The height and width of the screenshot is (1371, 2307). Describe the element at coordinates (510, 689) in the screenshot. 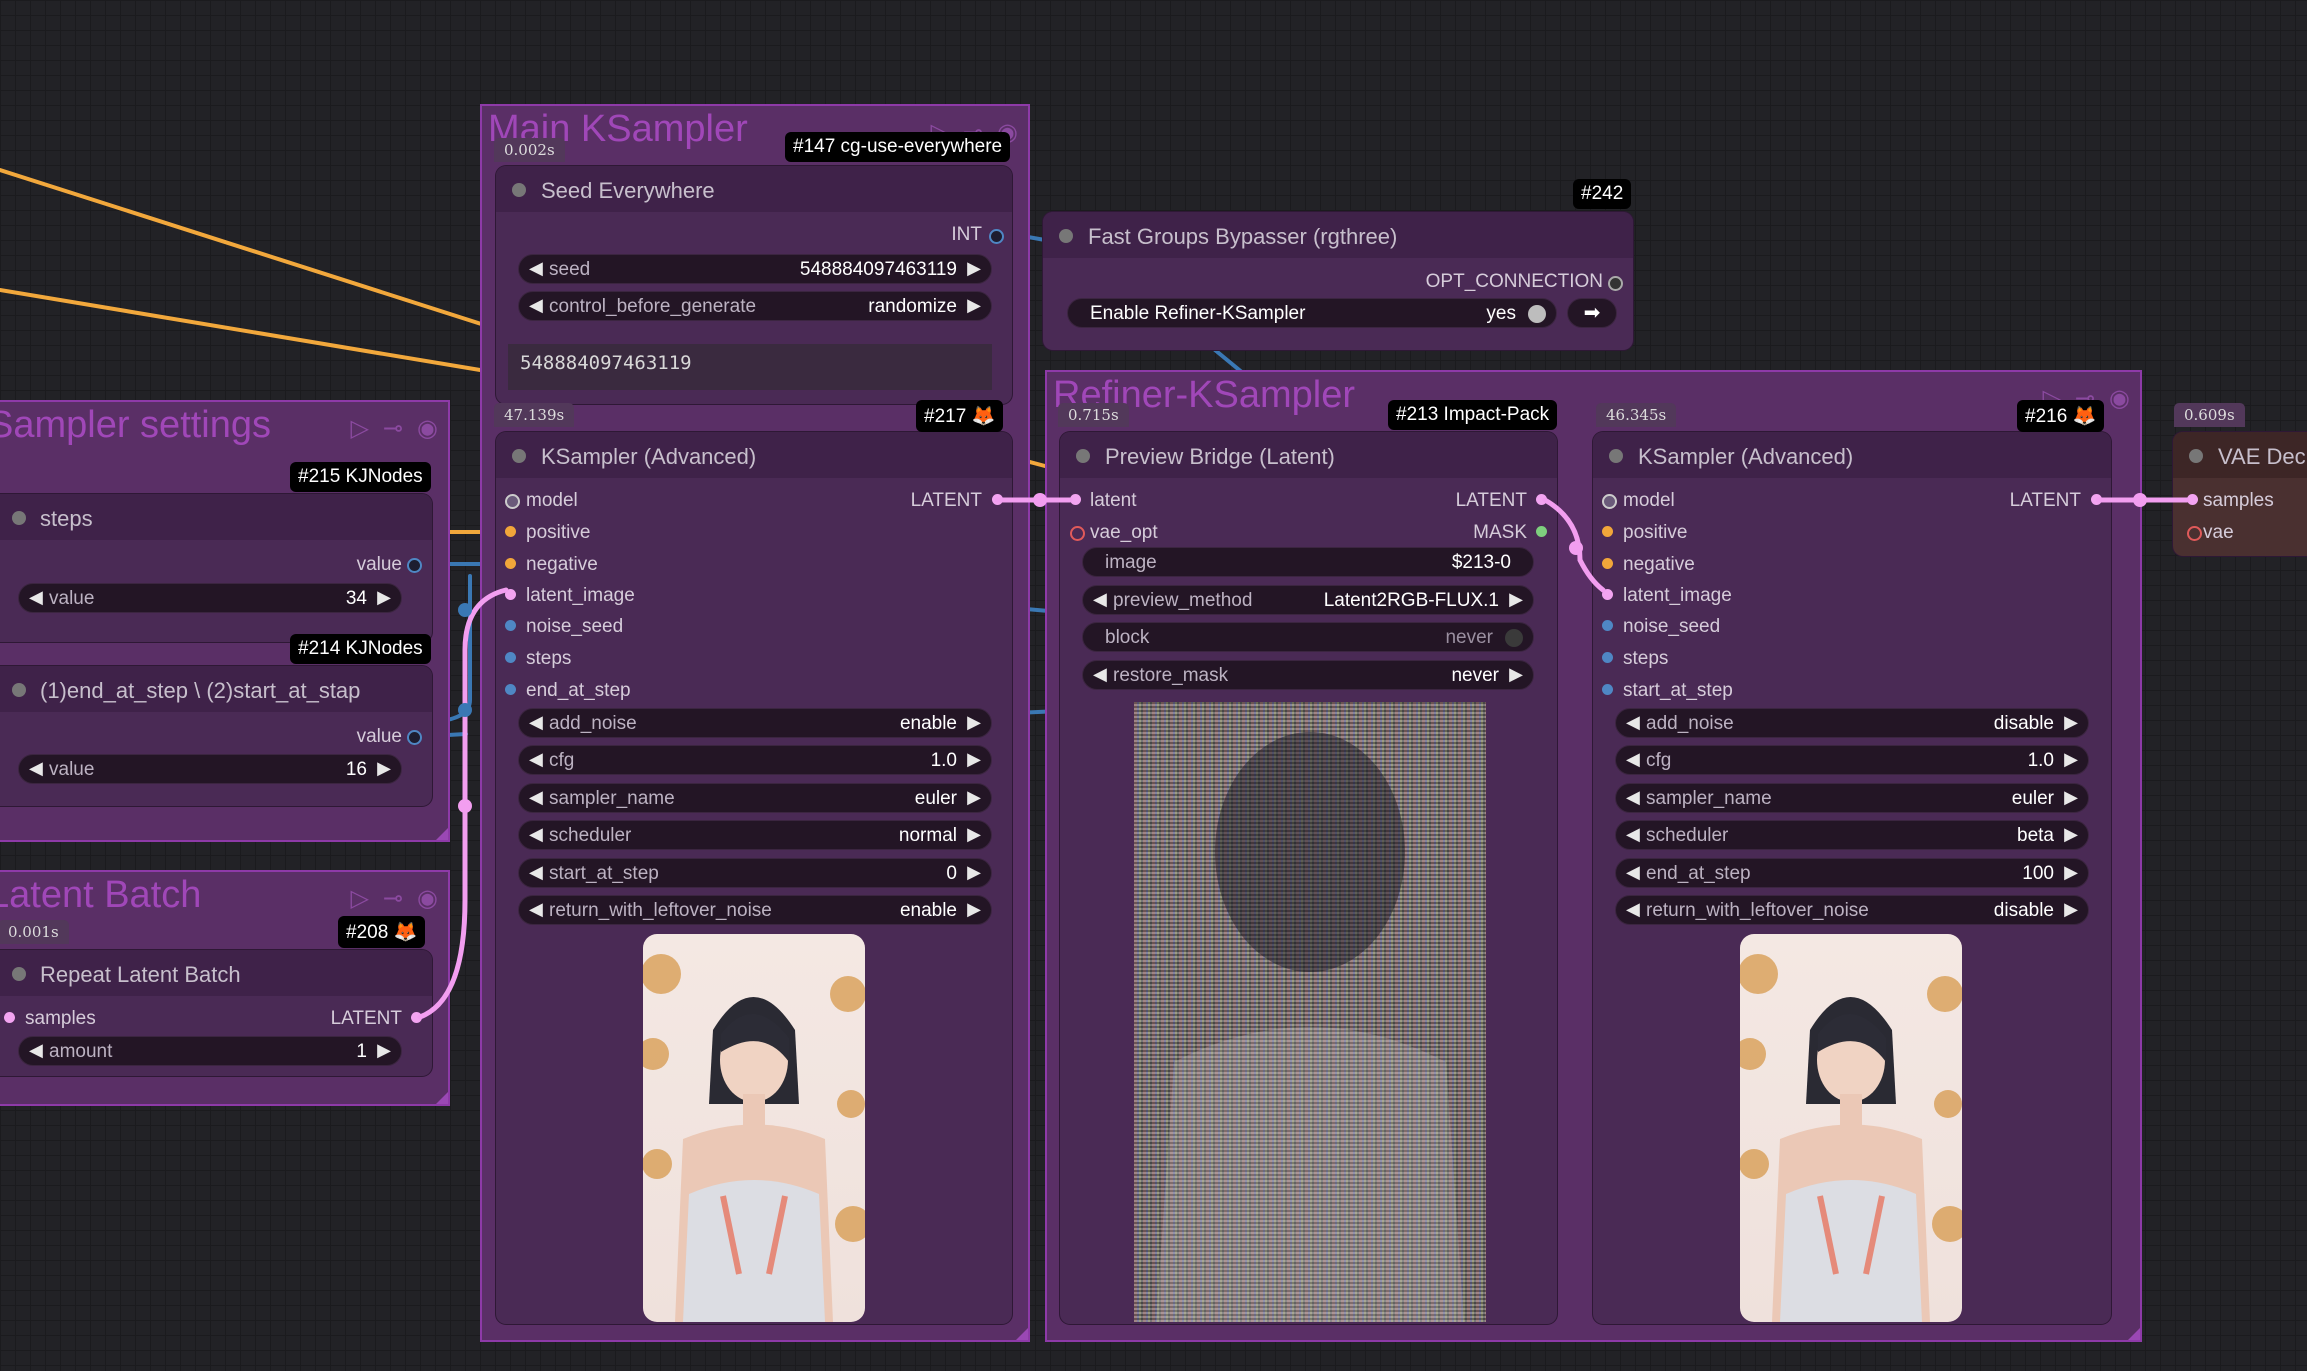

I see `input-slot-end-at-step` at that location.